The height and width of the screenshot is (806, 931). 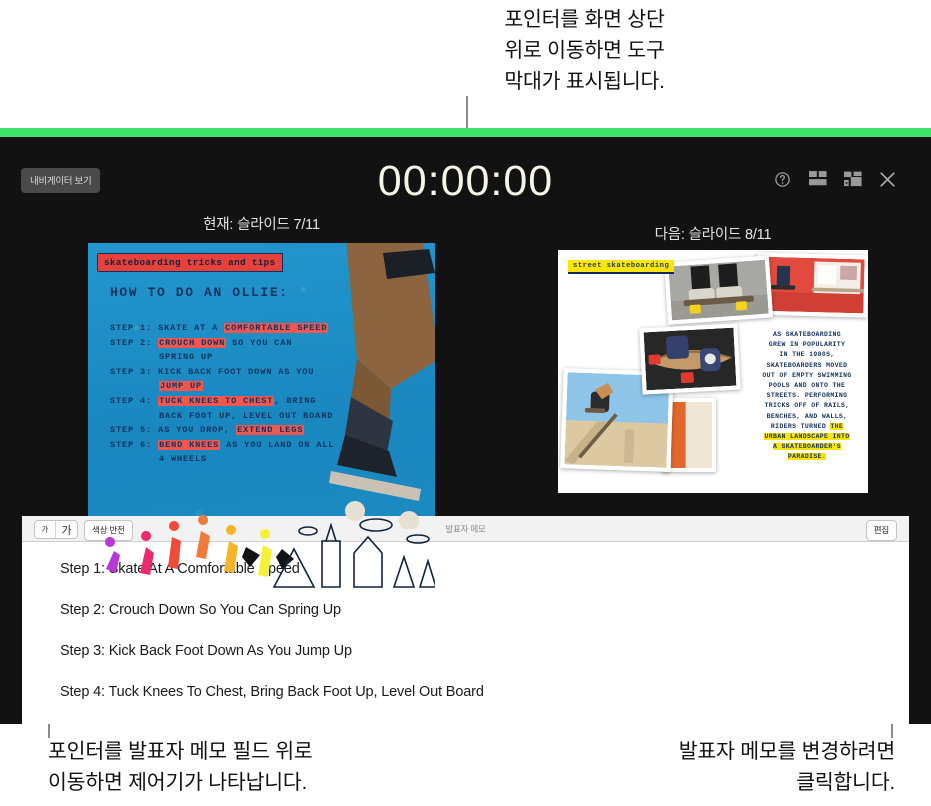 I want to click on next-slide-body-line: GREW IN POPULARITY, so click(x=807, y=345).